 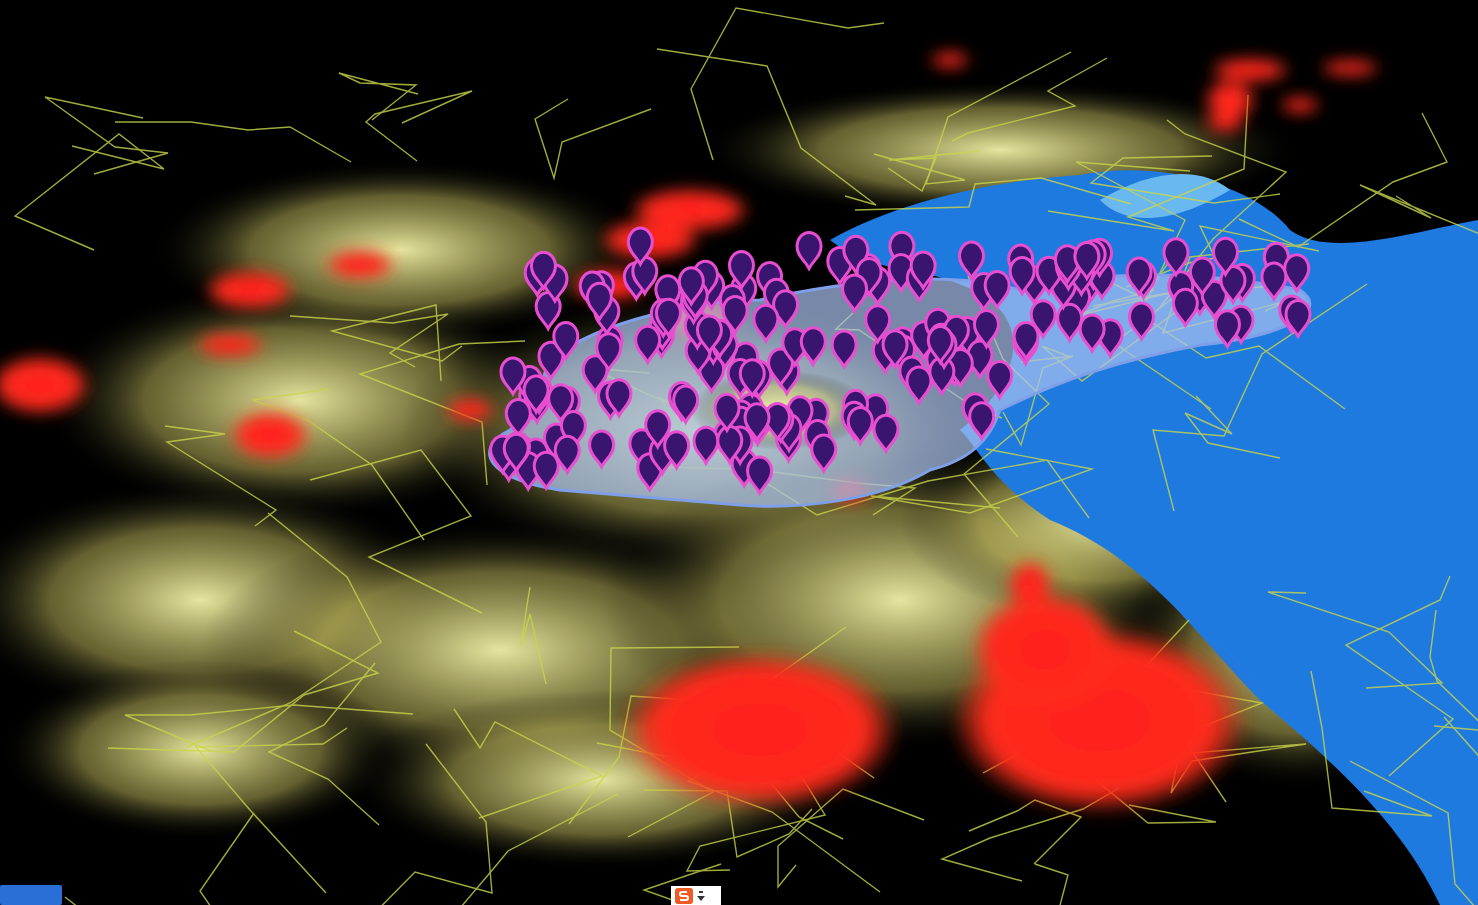 What do you see at coordinates (701, 895) in the screenshot?
I see `caret-icon` at bounding box center [701, 895].